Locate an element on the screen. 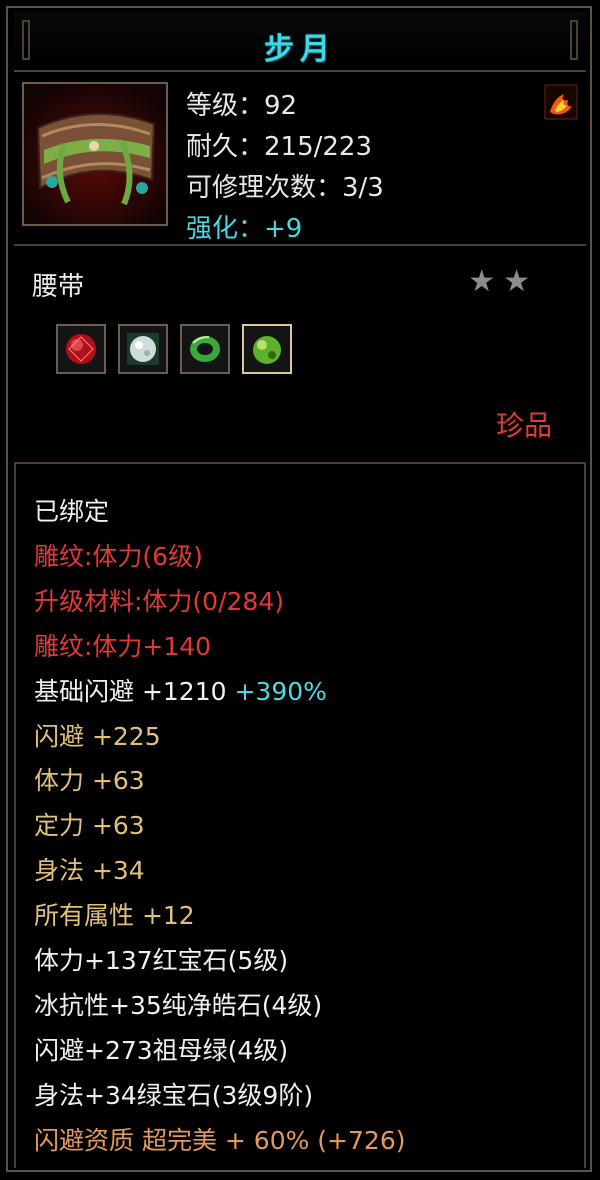  item-stats: 等级：92 耐久：215/223 可修理次数：3/3 强化：+9 is located at coordinates (285, 168).